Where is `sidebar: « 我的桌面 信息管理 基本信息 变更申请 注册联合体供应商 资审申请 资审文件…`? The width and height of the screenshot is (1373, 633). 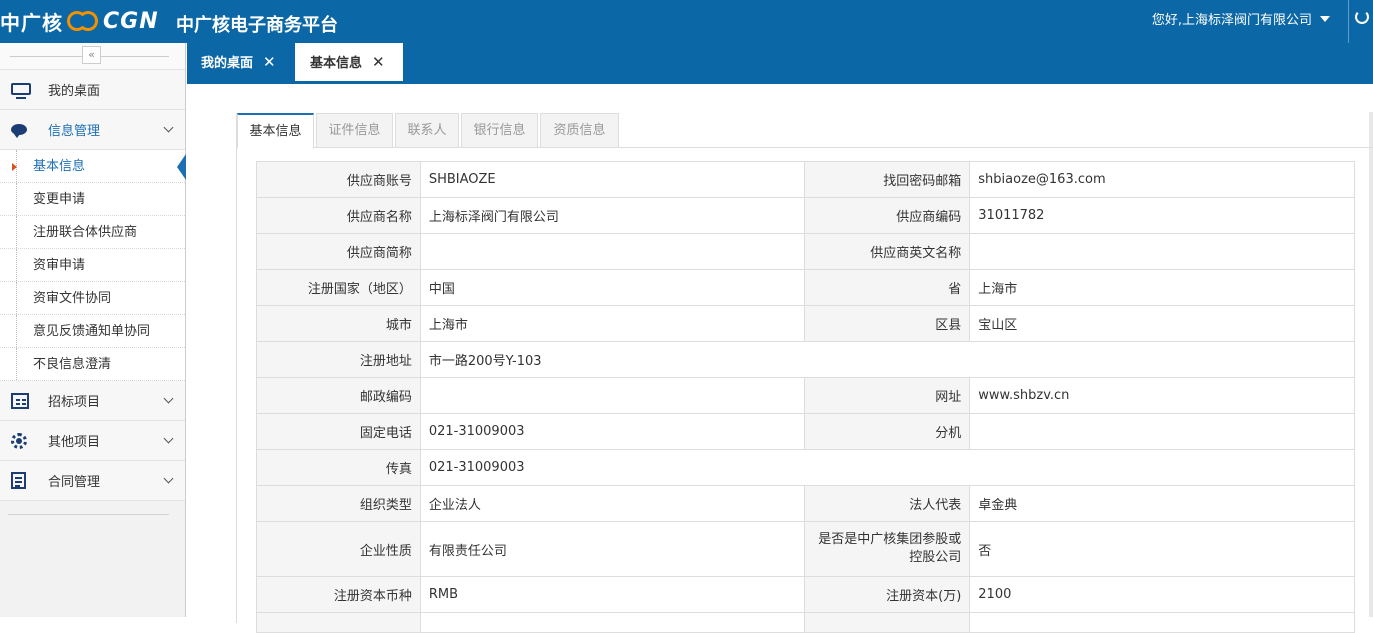 sidebar: « 我的桌面 信息管理 基本信息 变更申请 注册联合体供应商 资审申请 资审文件… is located at coordinates (93, 330).